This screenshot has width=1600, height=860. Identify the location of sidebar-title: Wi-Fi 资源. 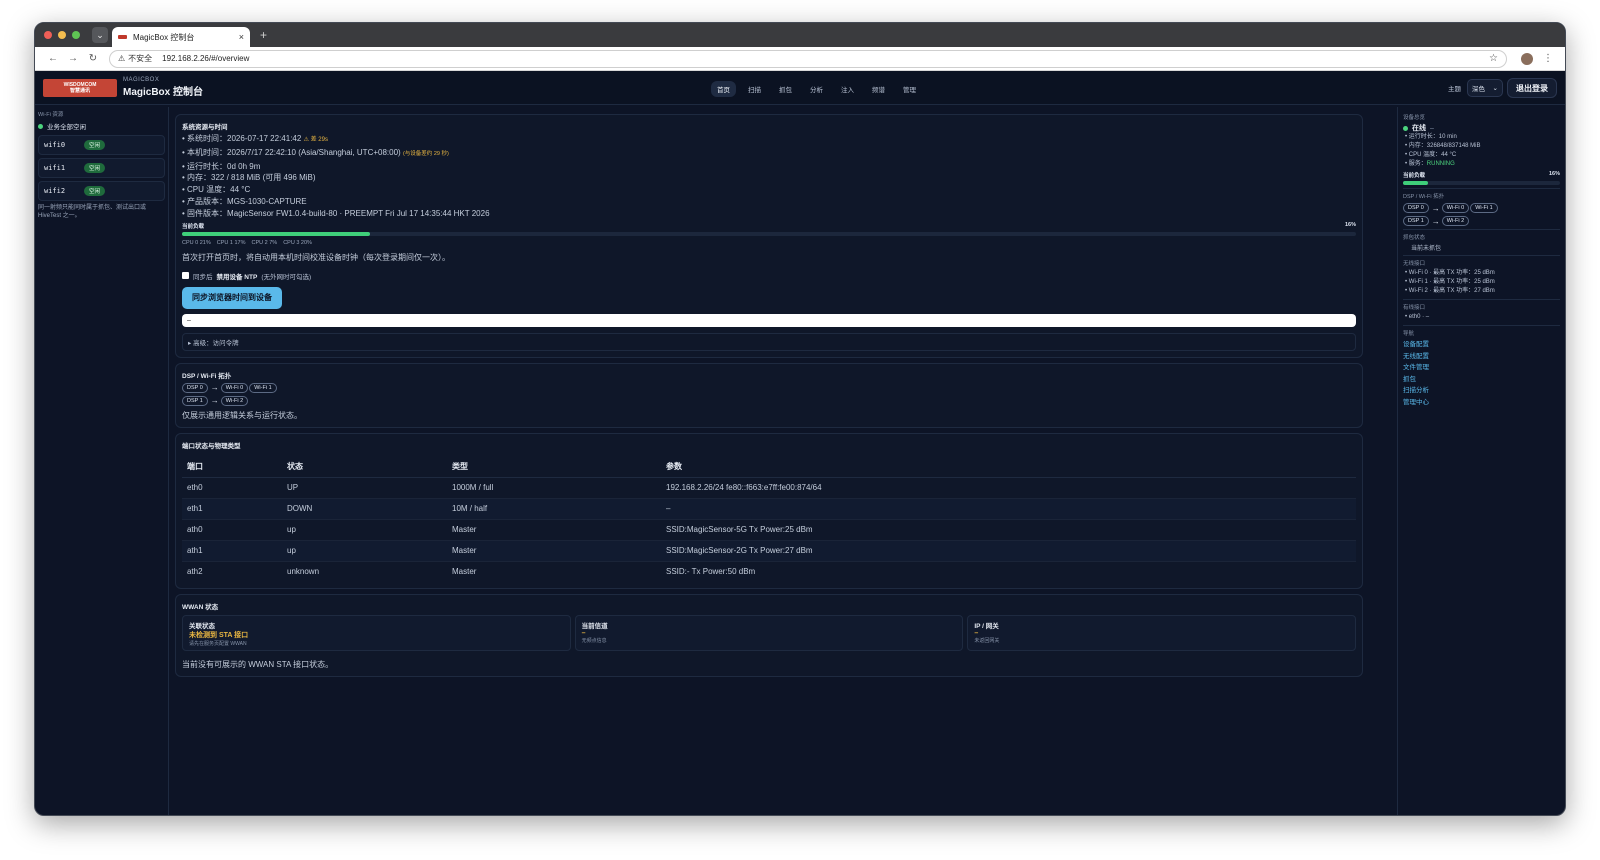
(51, 115).